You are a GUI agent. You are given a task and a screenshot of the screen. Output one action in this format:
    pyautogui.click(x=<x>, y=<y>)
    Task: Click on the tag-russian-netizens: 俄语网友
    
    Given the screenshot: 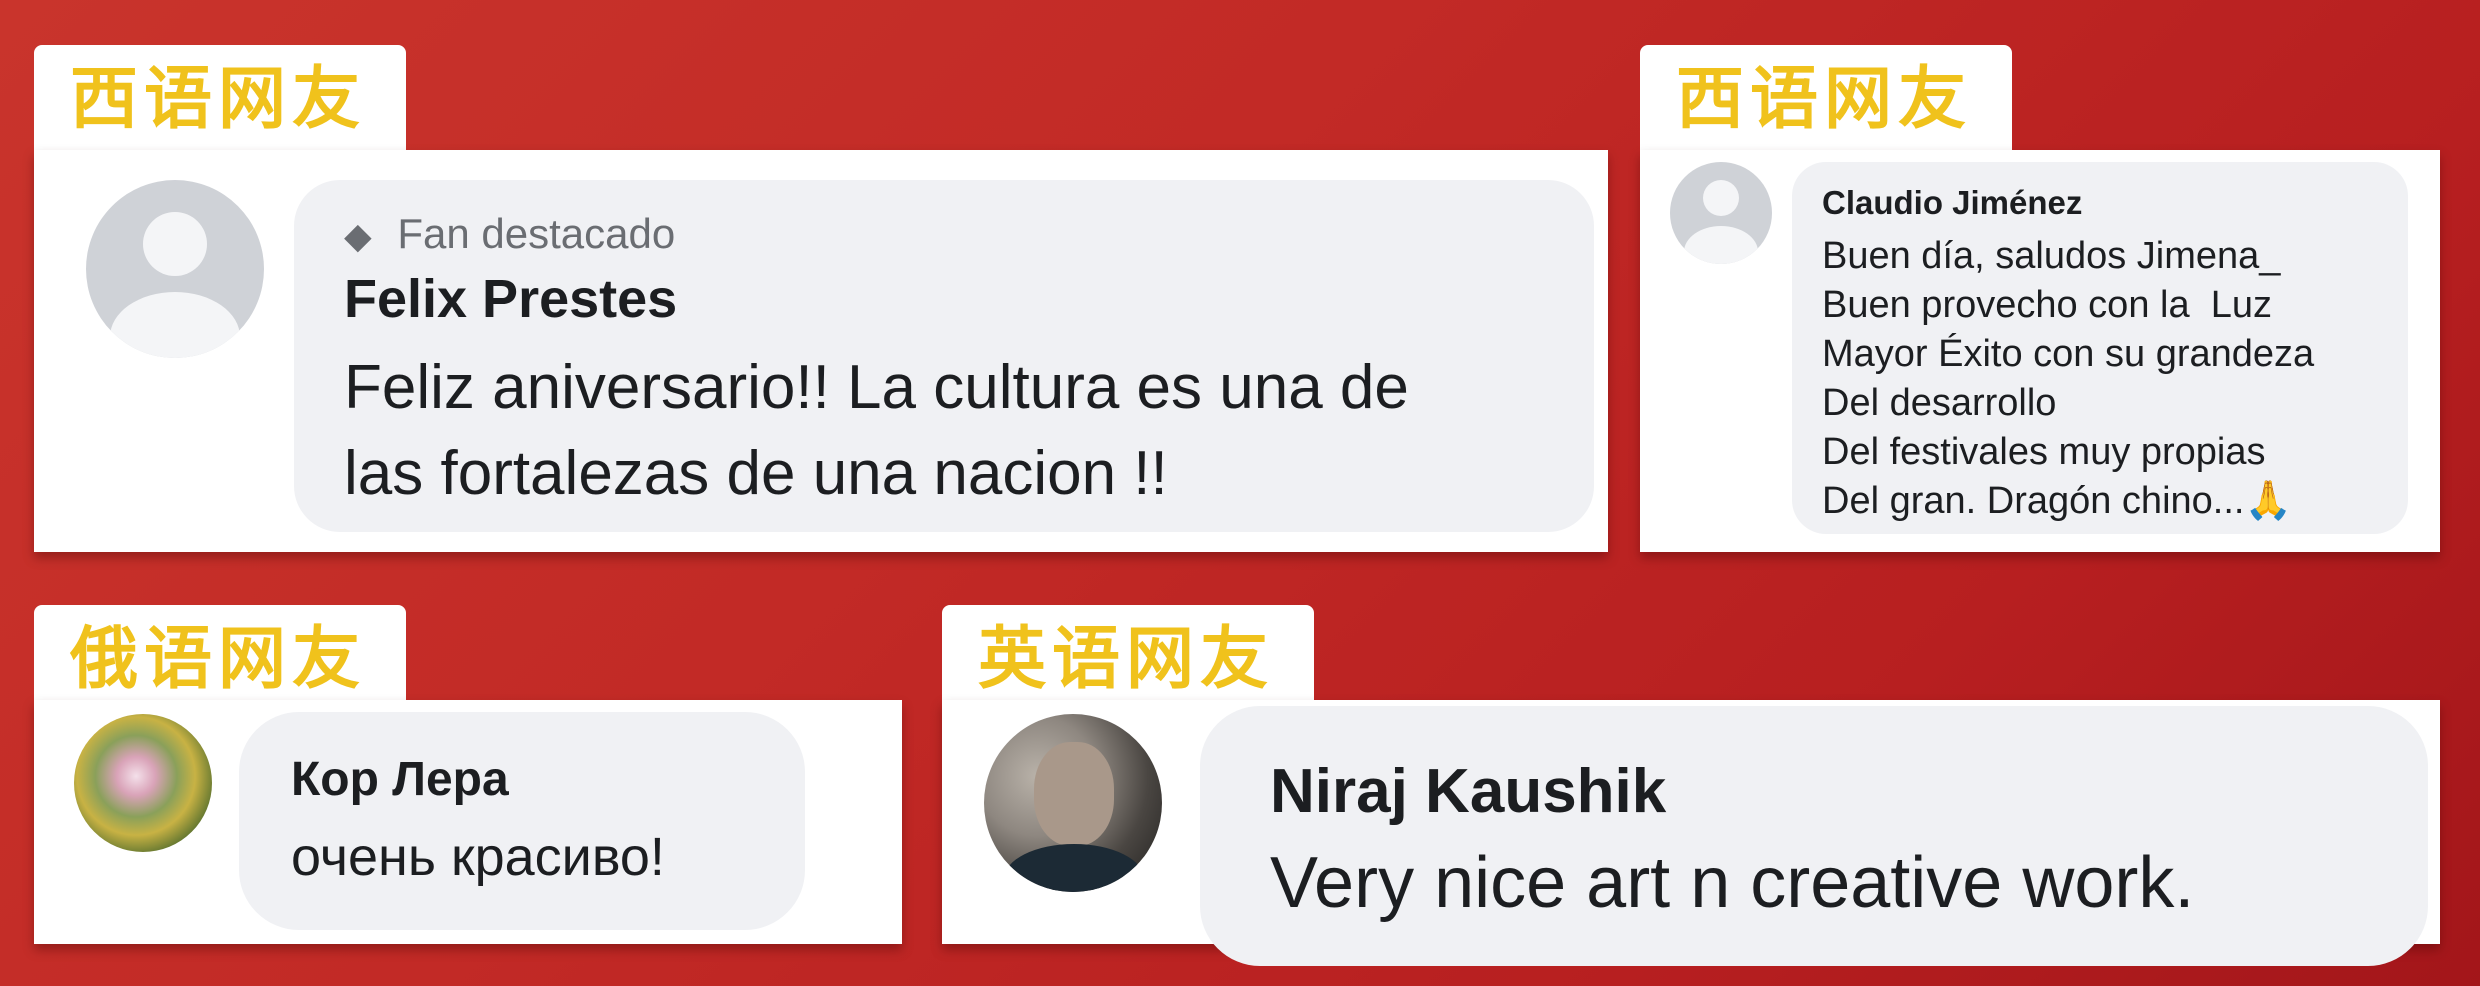 What is the action you would take?
    pyautogui.click(x=220, y=660)
    